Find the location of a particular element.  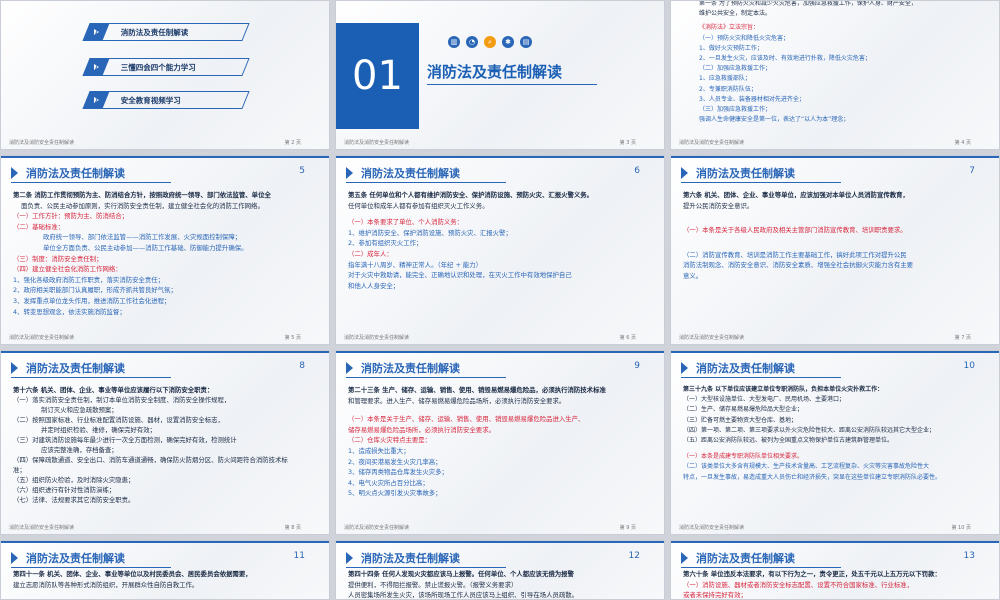

section-number: 01 is located at coordinates (377, 76).